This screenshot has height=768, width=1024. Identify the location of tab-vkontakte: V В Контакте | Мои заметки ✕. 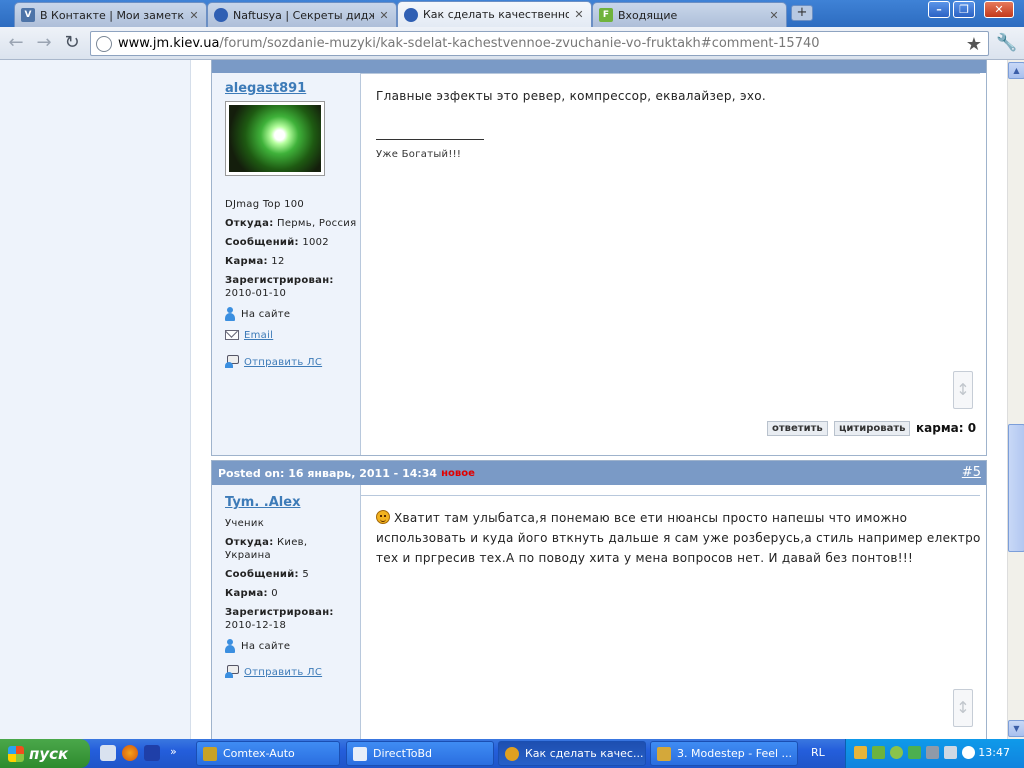
(110, 14).